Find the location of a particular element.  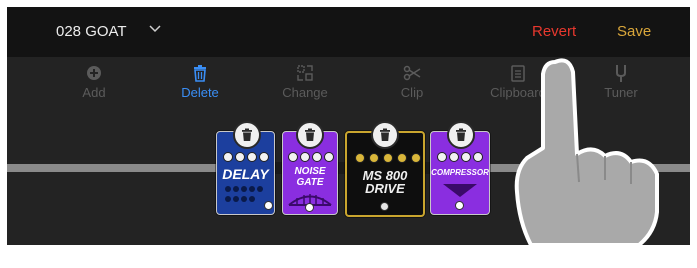

delete-tool: Delete is located at coordinates (200, 81).